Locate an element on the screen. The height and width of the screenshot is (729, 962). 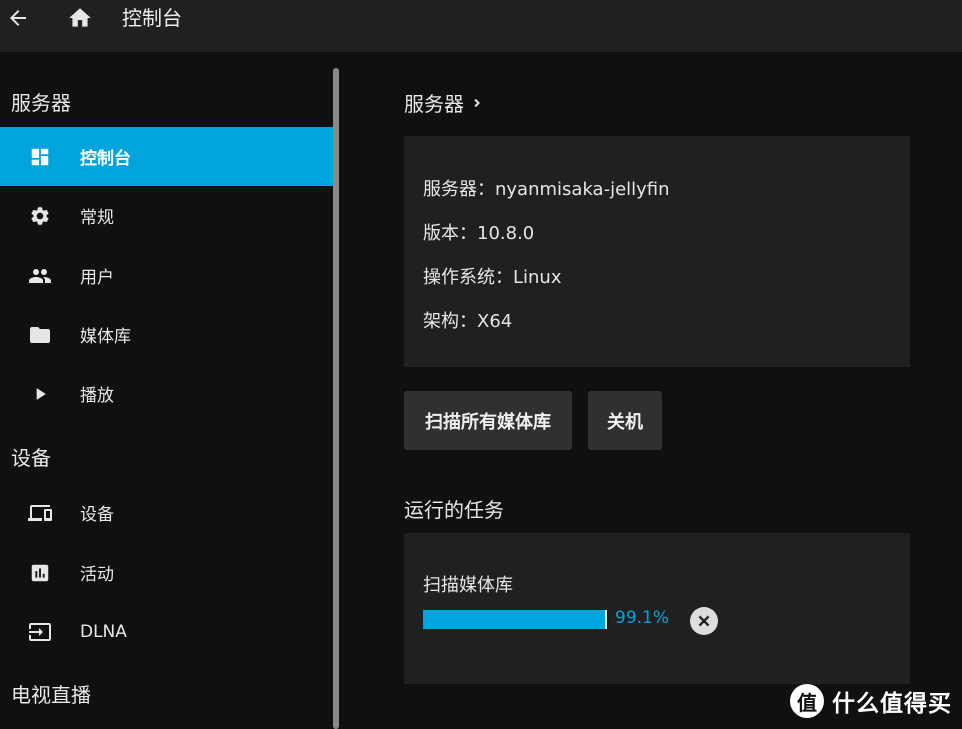
home-icon is located at coordinates (80, 17).